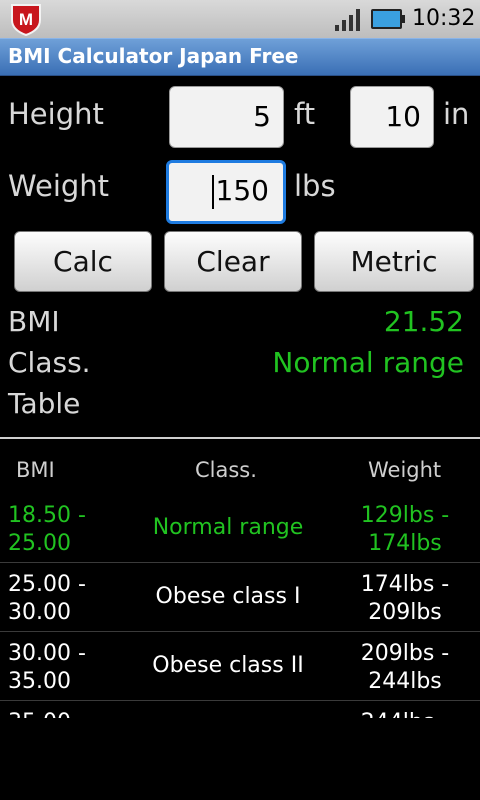 This screenshot has width=480, height=800. What do you see at coordinates (388, 19) in the screenshot?
I see `battery-icon` at bounding box center [388, 19].